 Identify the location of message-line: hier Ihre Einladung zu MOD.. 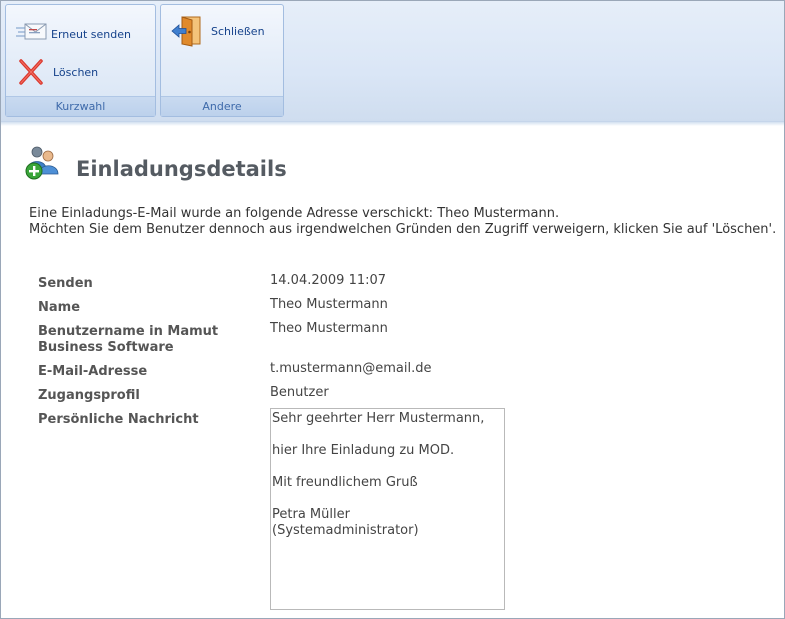
(363, 450).